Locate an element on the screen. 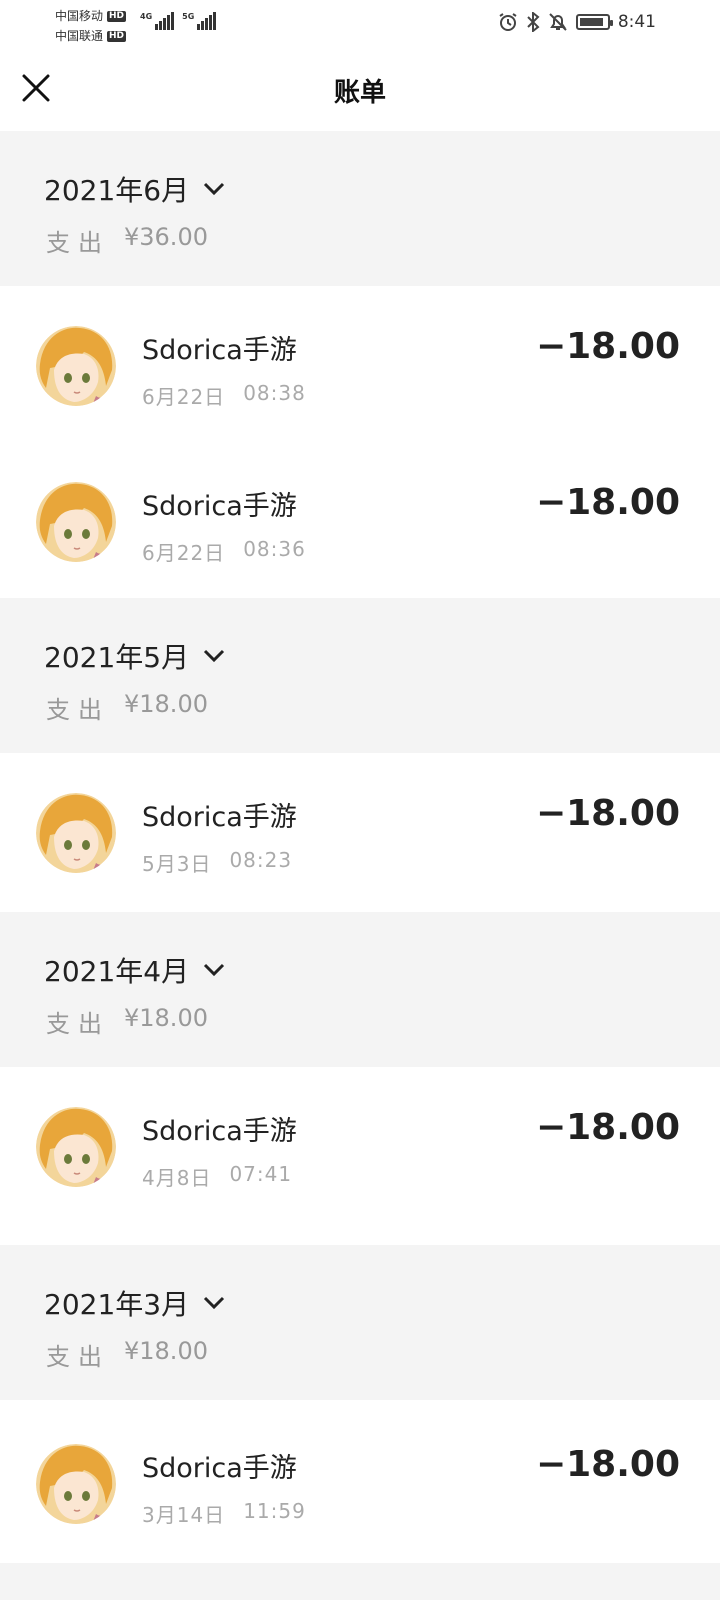 The image size is (720, 1600). status-bar: 中国移动 HD 中国联通 HD 4G 5G 8:41 is located at coordinates (360, 26).